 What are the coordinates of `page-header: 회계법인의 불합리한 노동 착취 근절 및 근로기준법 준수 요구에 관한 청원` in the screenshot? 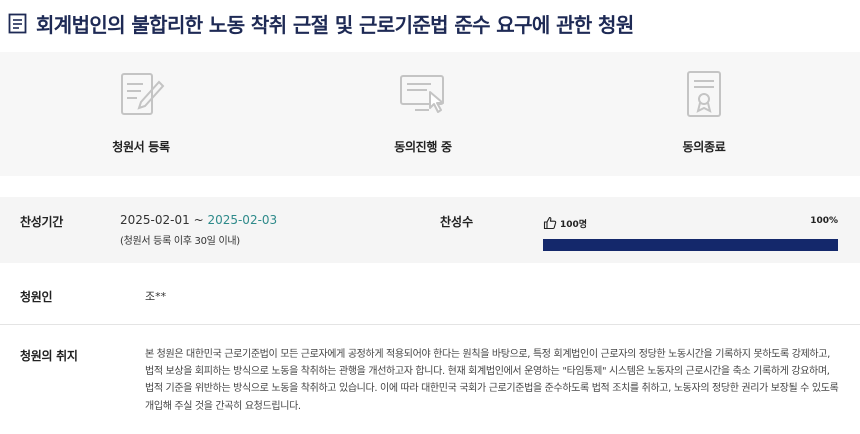 It's located at (321, 23).